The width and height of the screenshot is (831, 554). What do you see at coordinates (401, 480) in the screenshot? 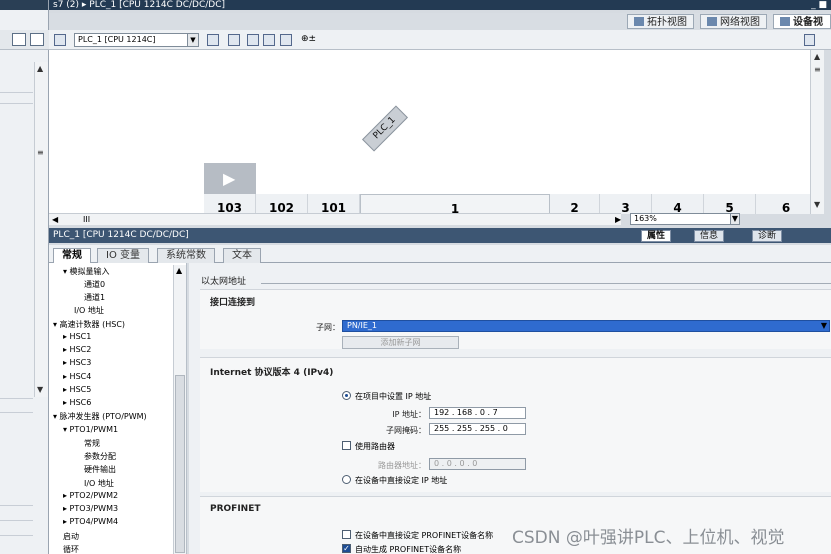
I see `option-label: 在设备中直接设定 IP 地址` at bounding box center [401, 480].